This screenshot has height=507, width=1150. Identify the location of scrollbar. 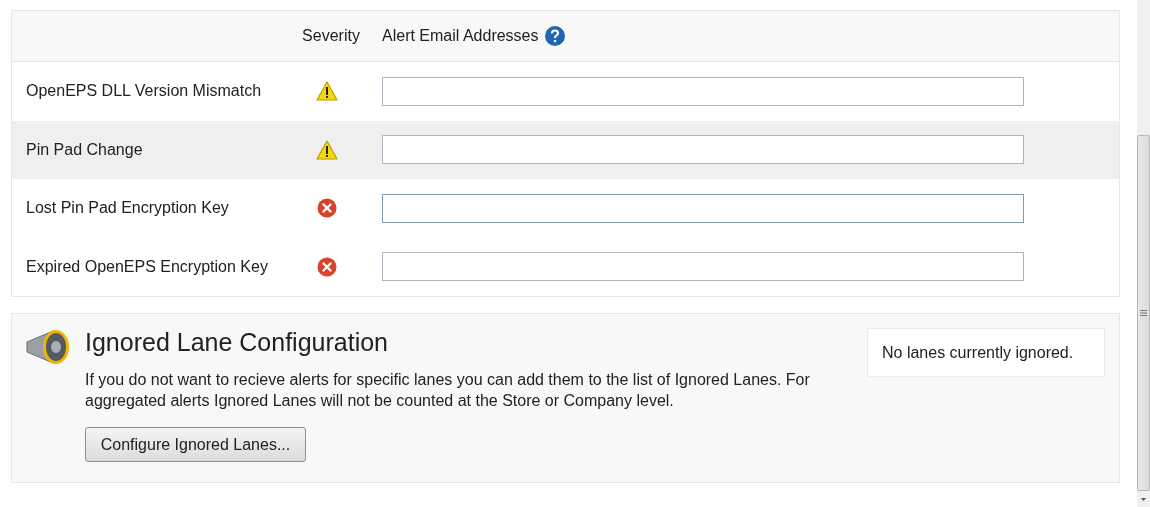
(1143, 253).